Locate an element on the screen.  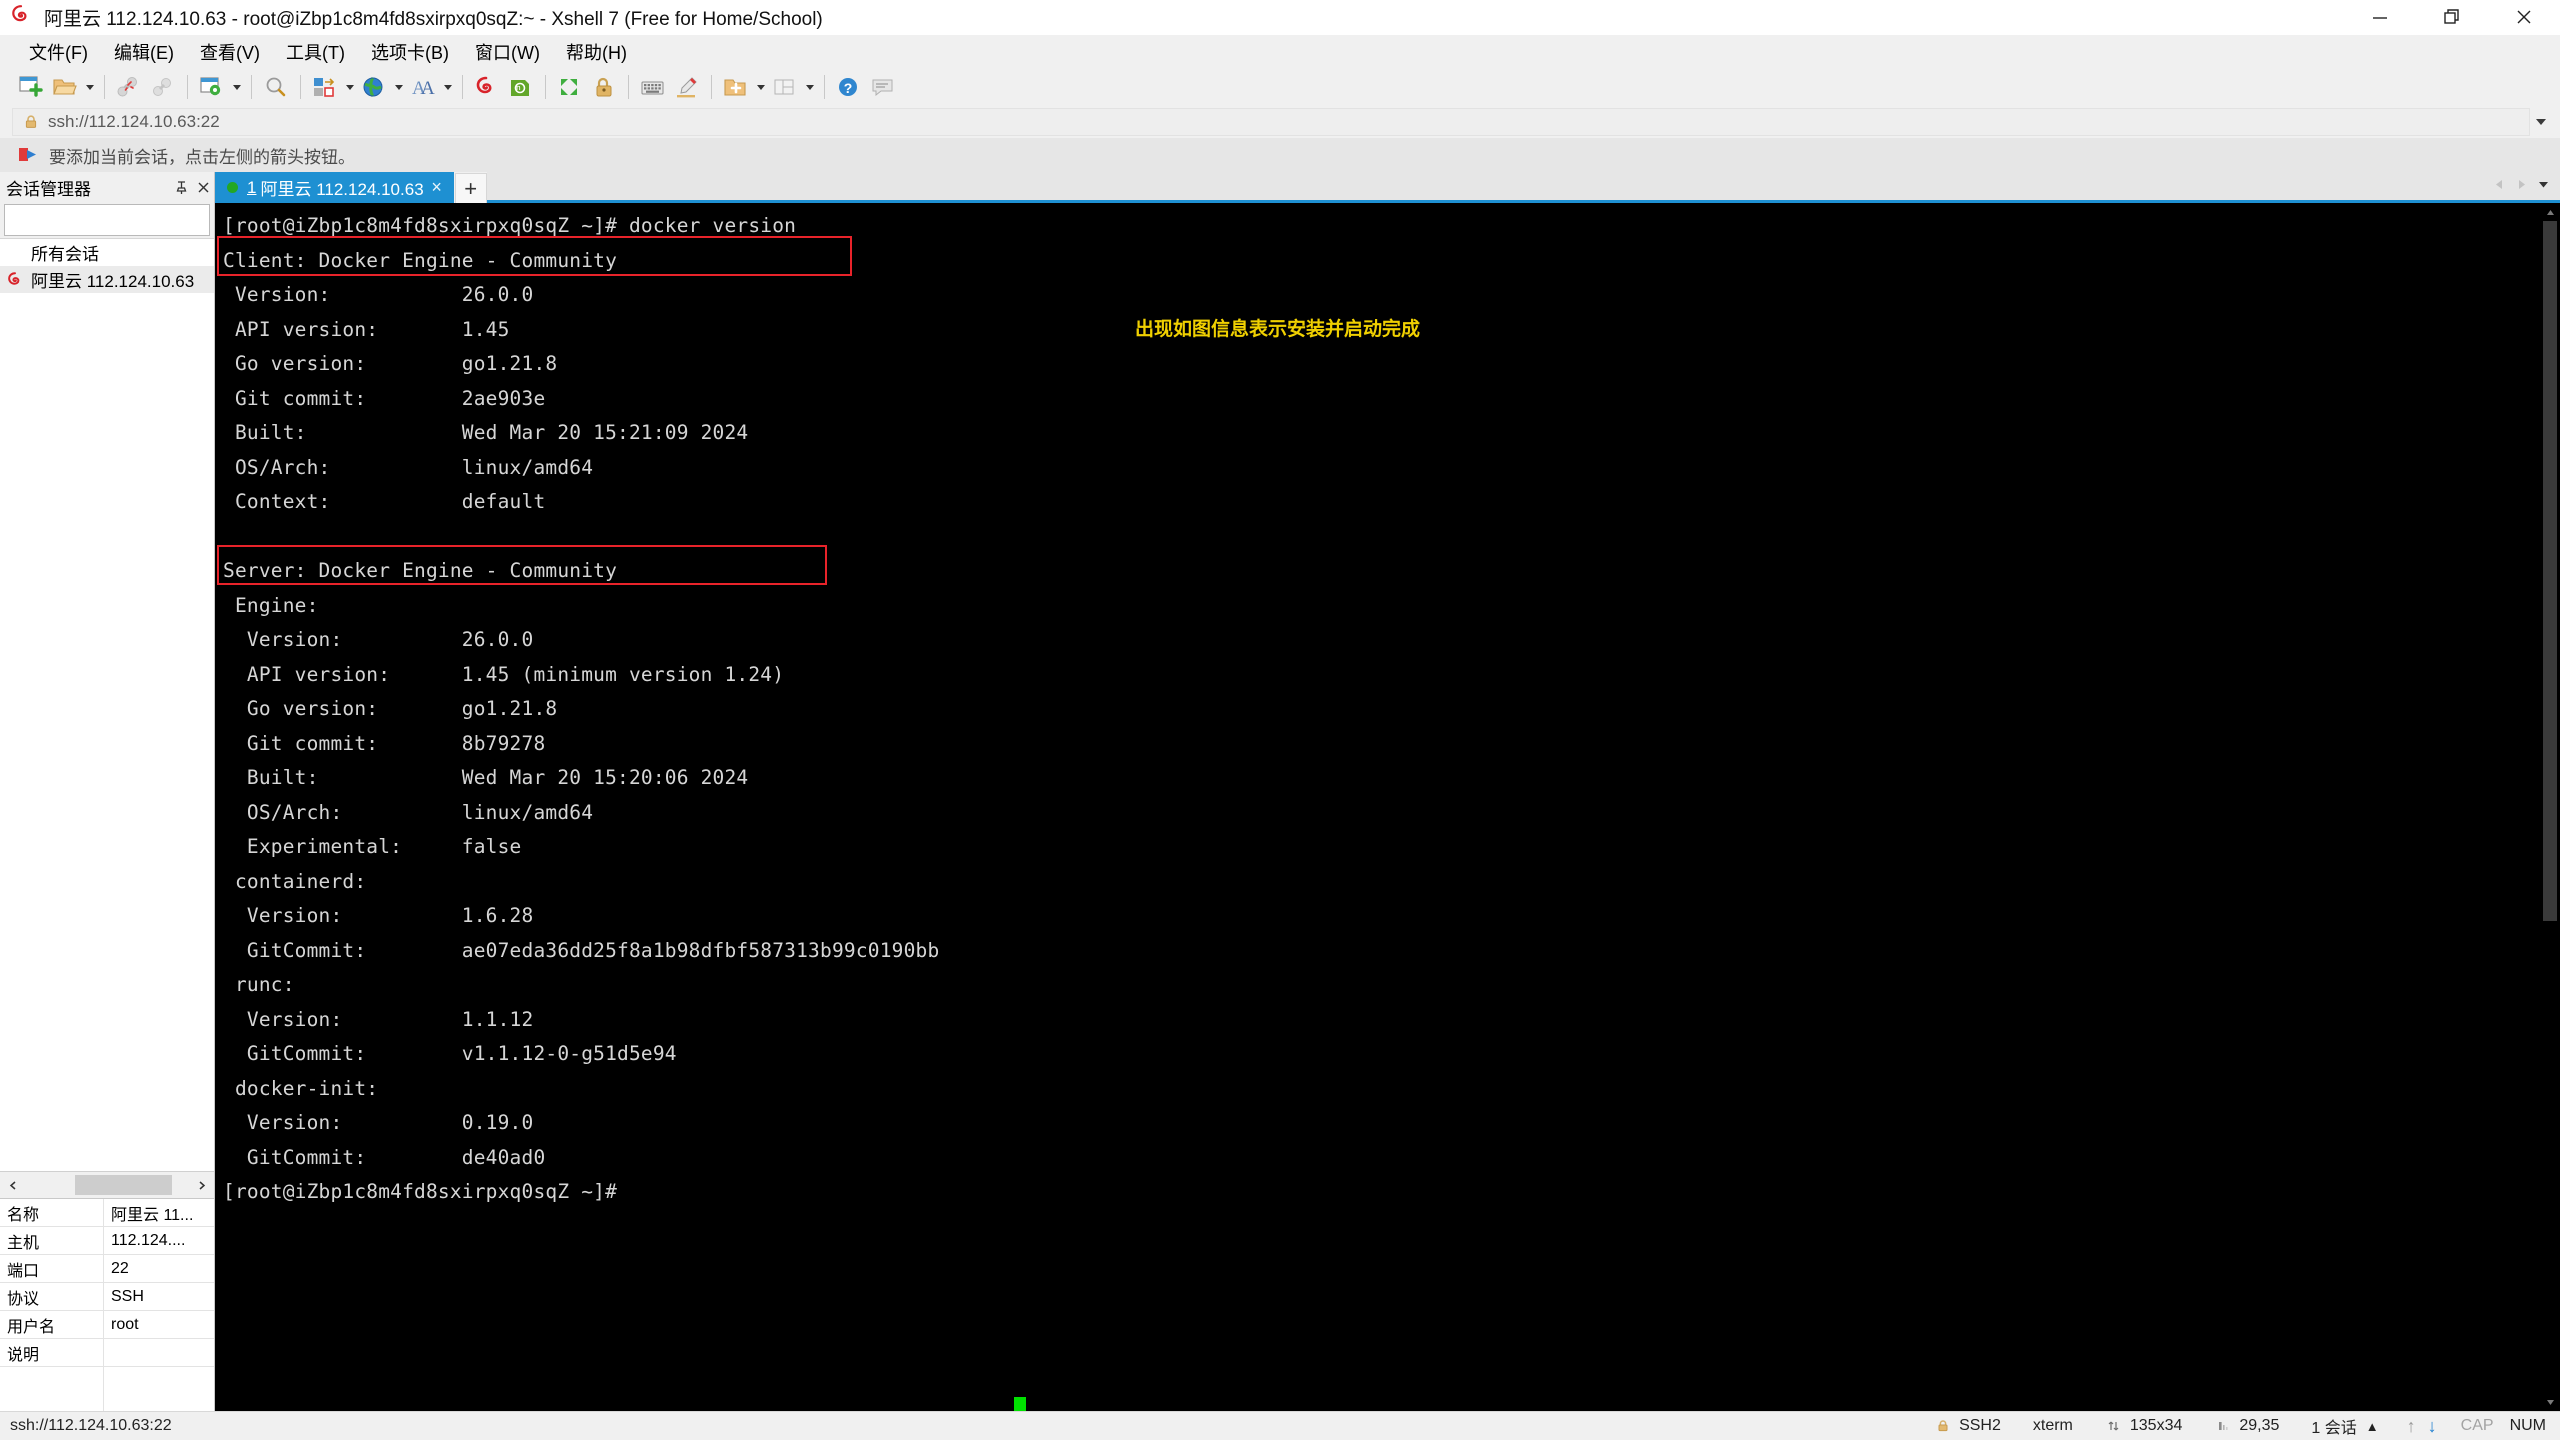
session-search is located at coordinates (120, 220).